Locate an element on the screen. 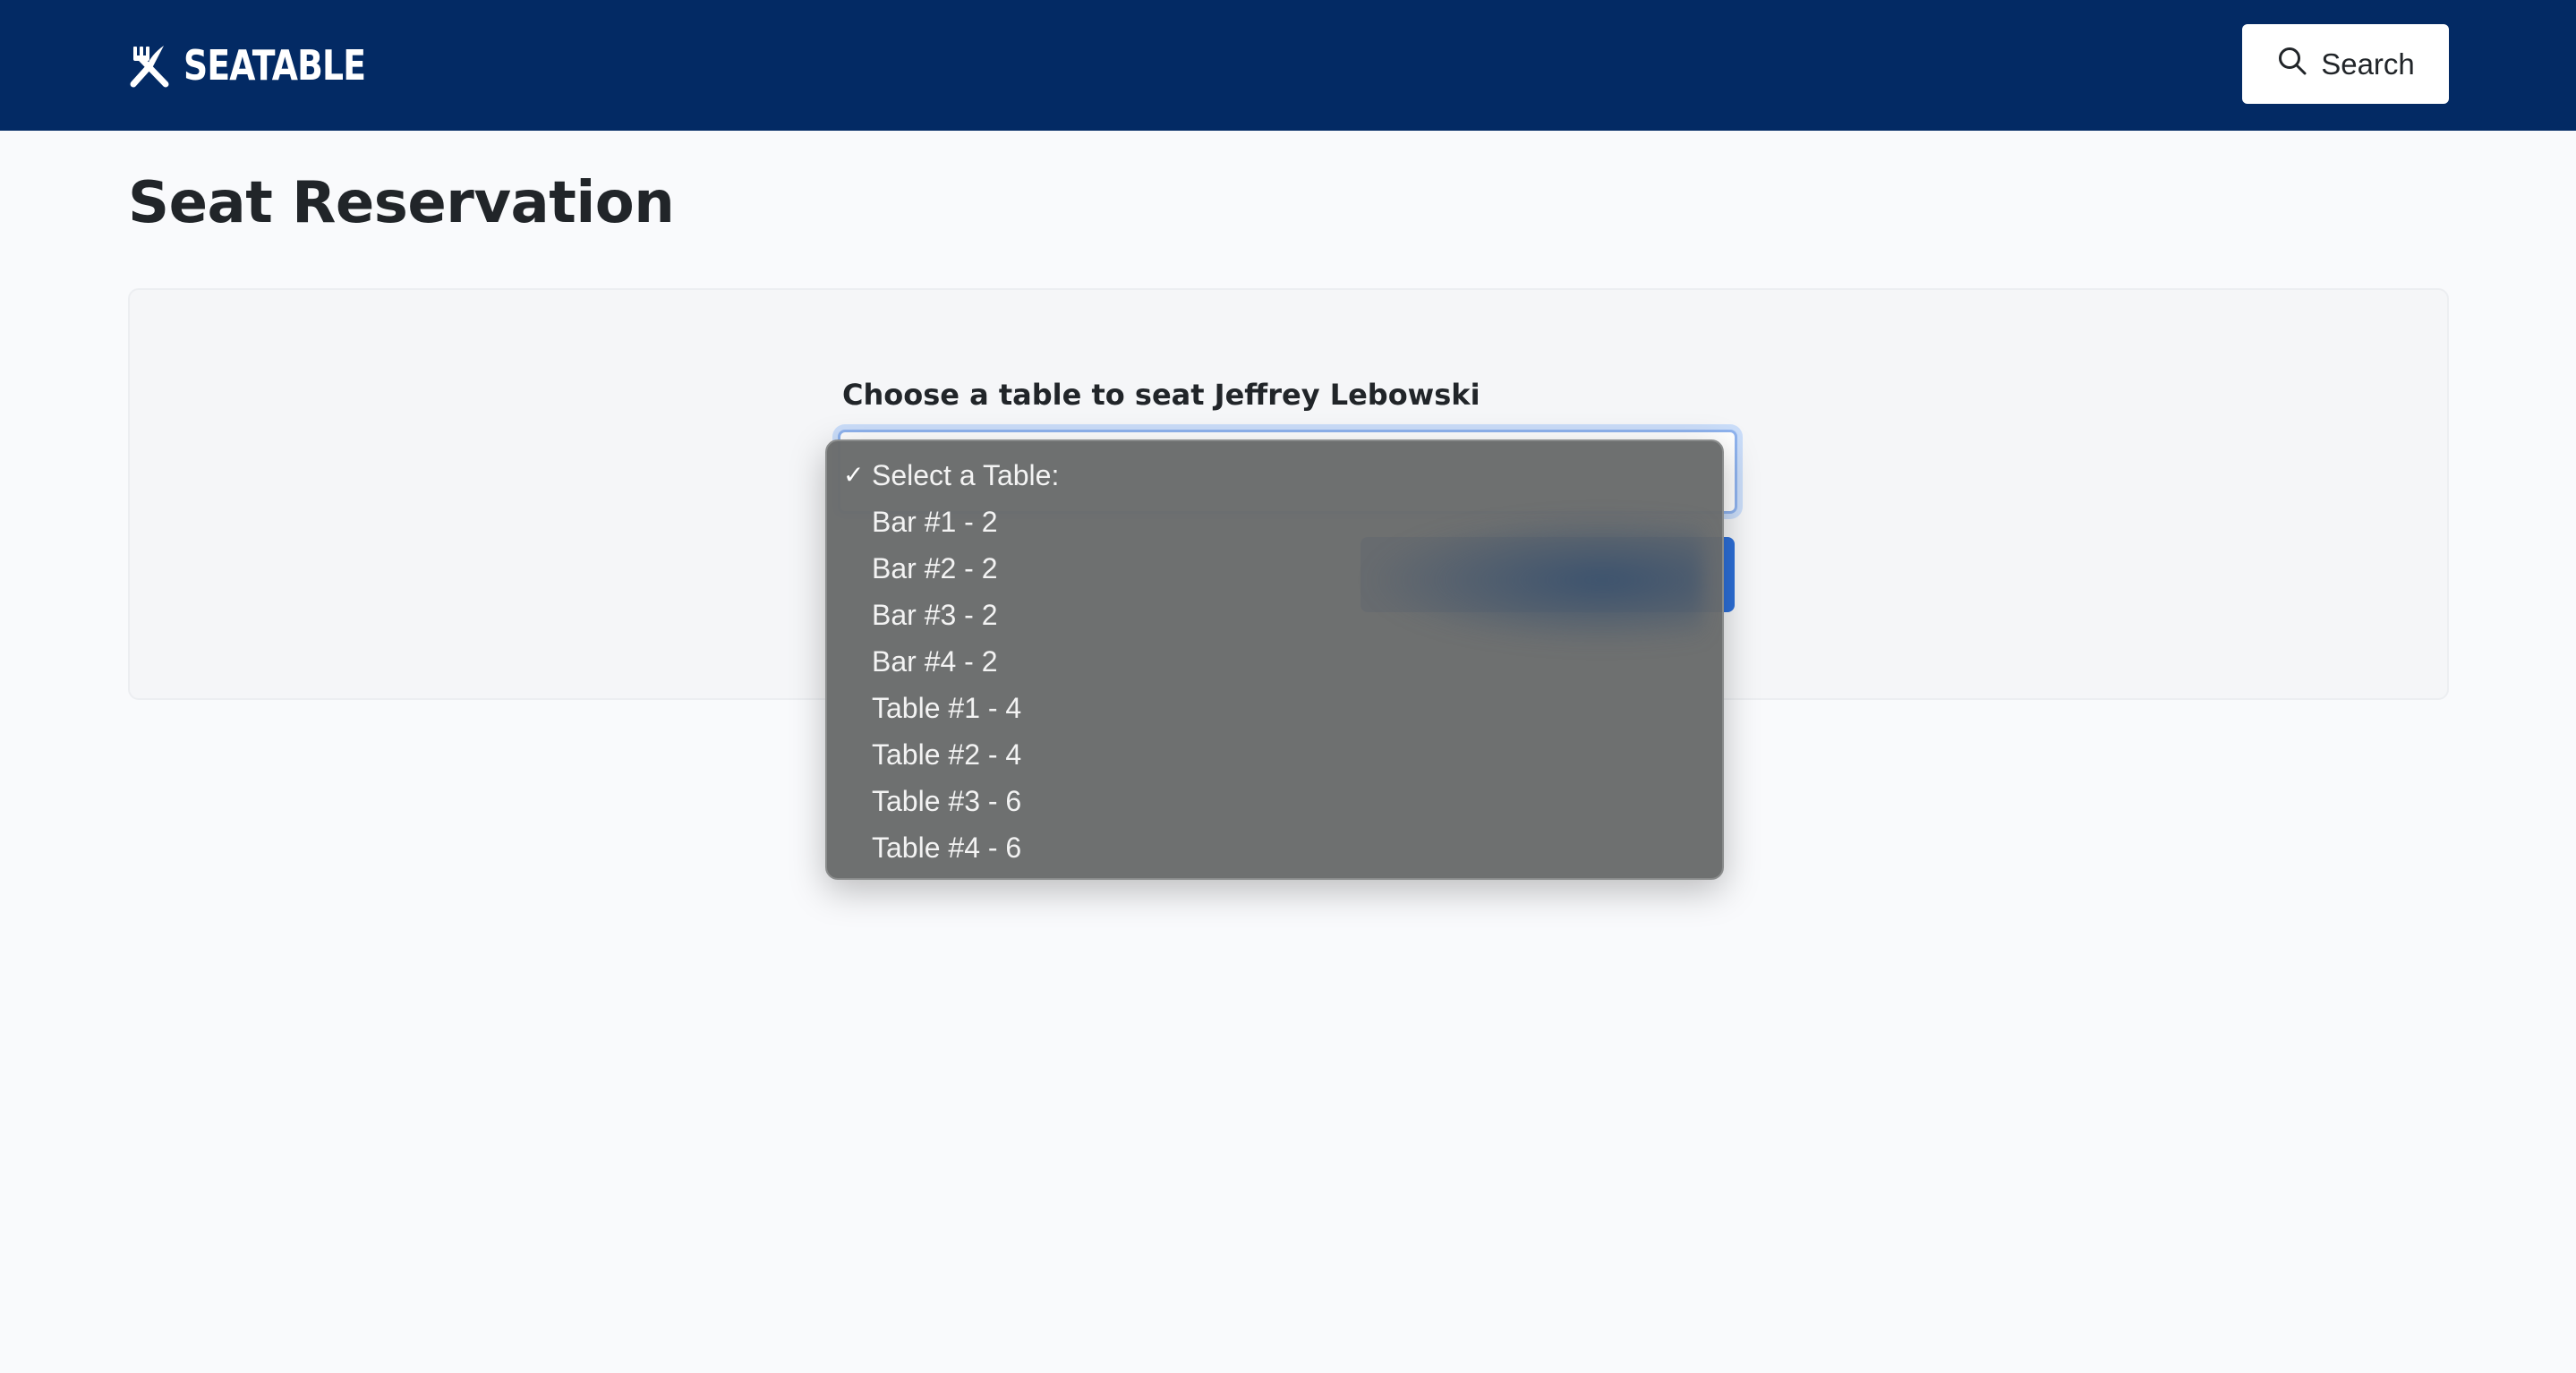  table-option-label: Table #2 - 4 is located at coordinates (947, 754).